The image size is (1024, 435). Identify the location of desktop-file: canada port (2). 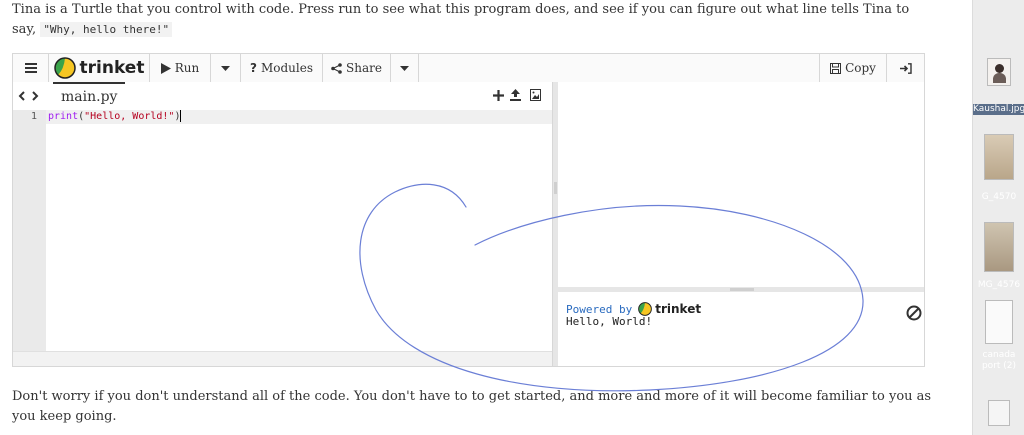
(998, 340).